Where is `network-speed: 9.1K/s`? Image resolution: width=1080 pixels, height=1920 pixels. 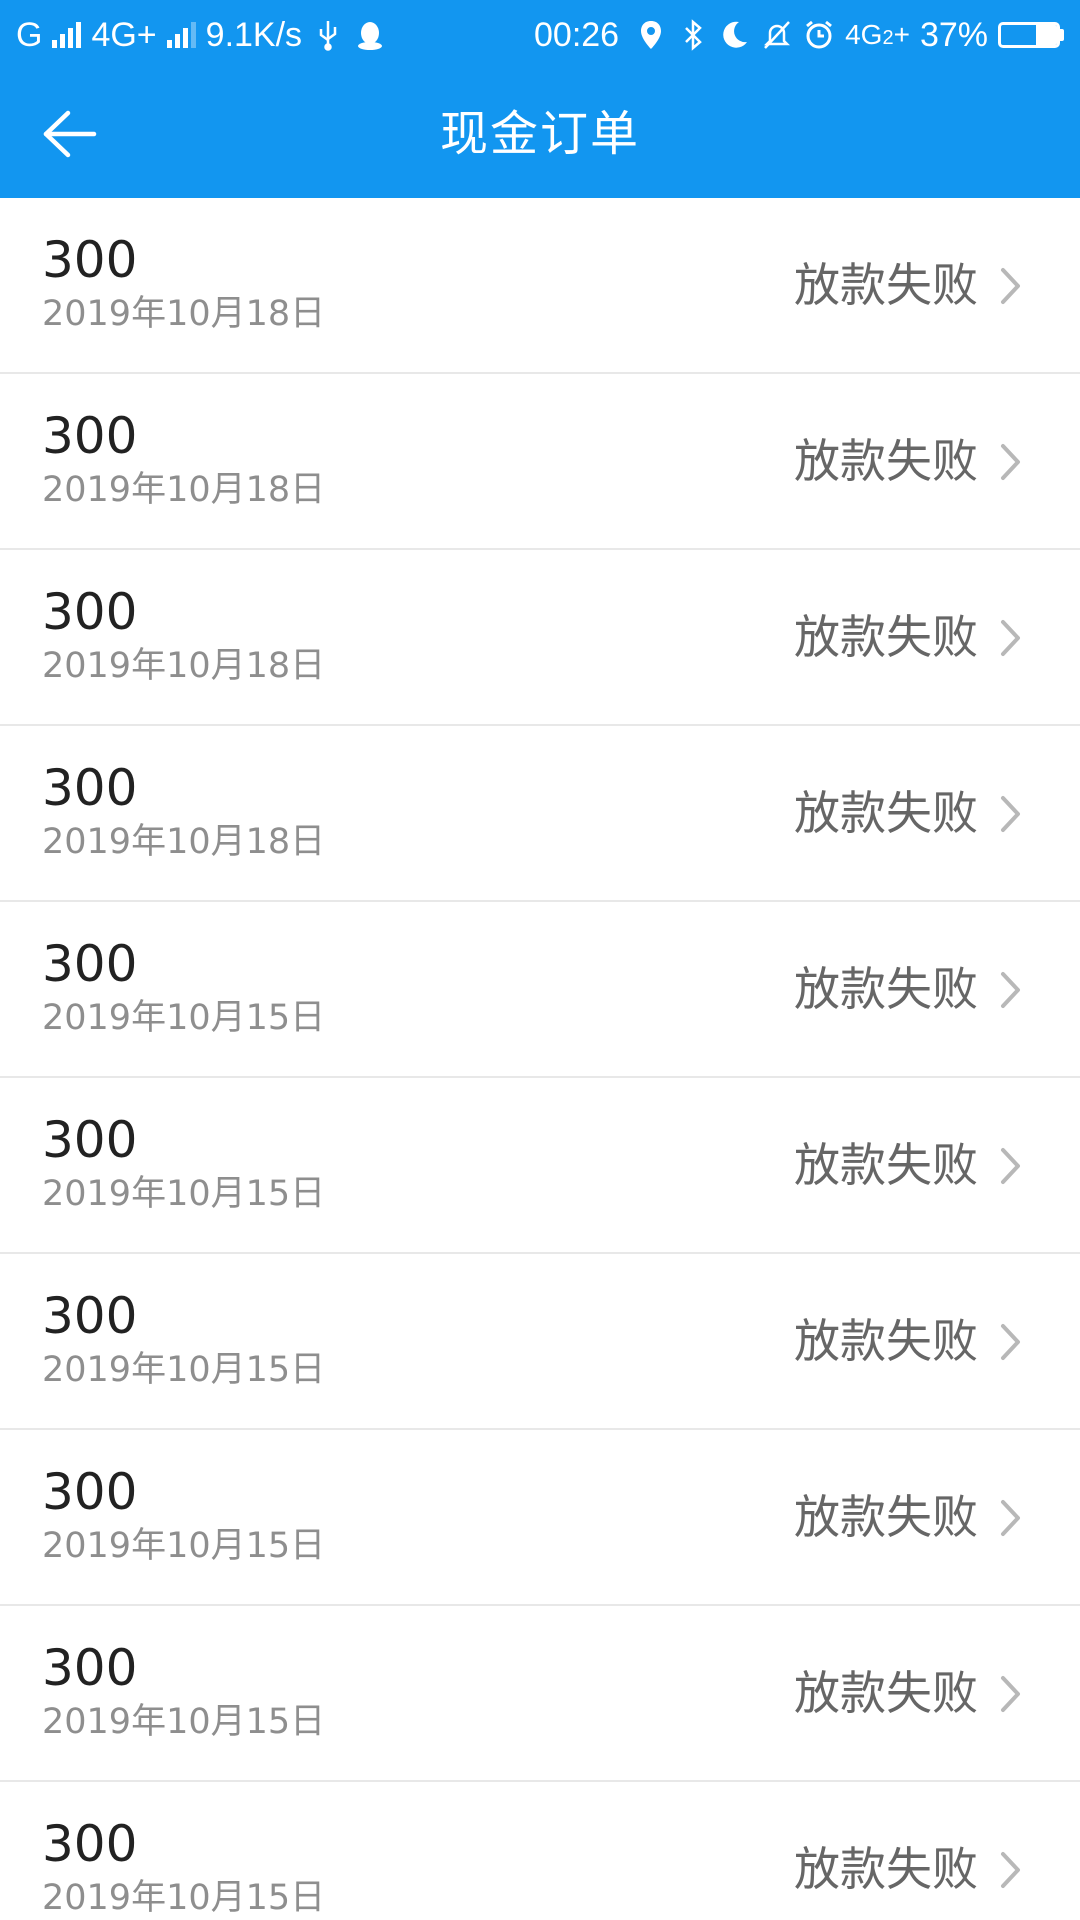
network-speed: 9.1K/s is located at coordinates (254, 34).